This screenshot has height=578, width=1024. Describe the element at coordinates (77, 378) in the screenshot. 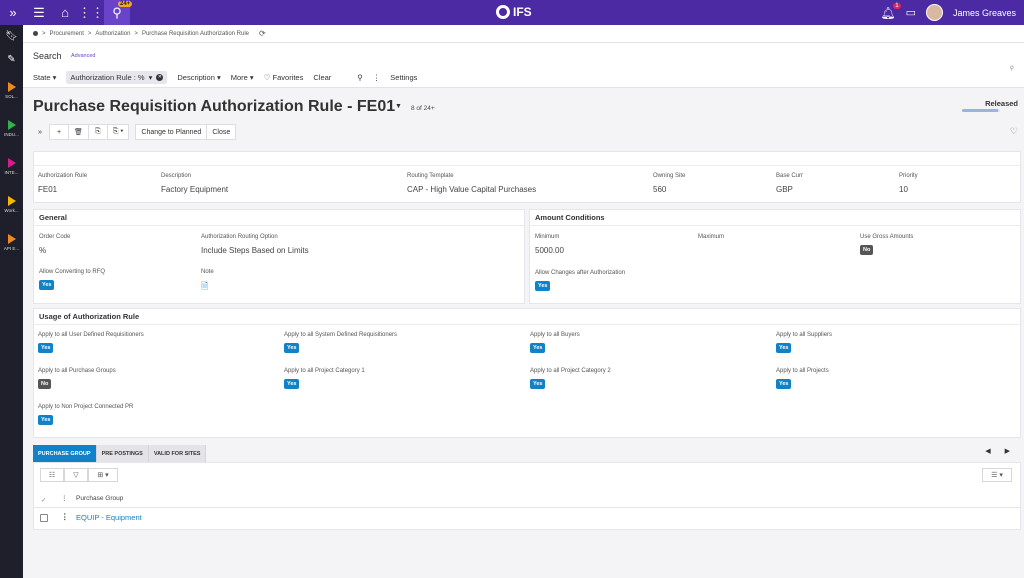

I see `usage-field: Apply to all Purchase Groups No` at that location.